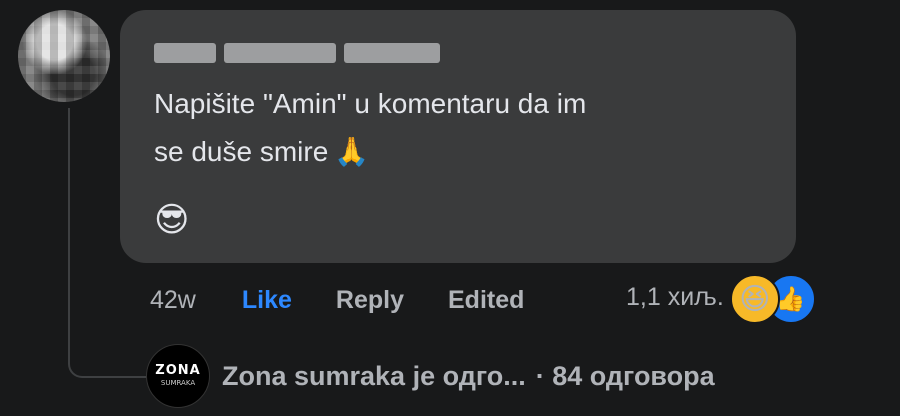 This screenshot has width=900, height=416. I want to click on reaction-icons: 😆 👍, so click(772, 298).